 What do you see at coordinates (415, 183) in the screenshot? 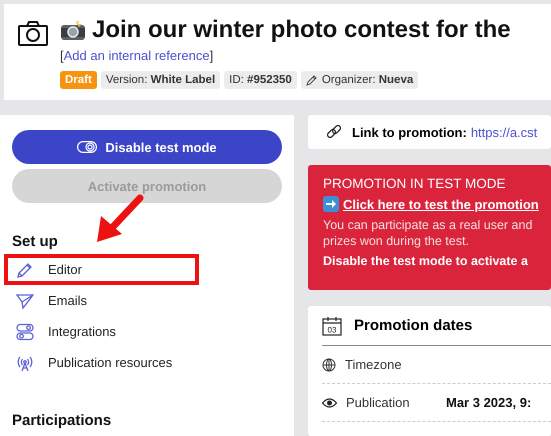
I see `alert-title: PROMOTION IN TEST MODE` at bounding box center [415, 183].